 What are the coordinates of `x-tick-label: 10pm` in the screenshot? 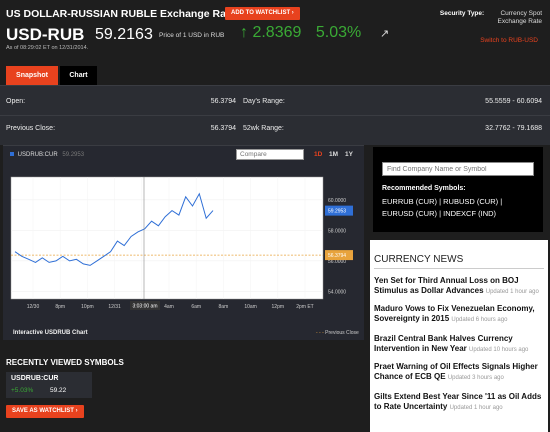 It's located at (87, 307).